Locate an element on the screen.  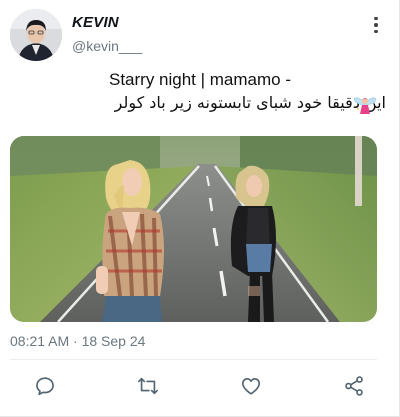
share-nodes-icon is located at coordinates (354, 386).